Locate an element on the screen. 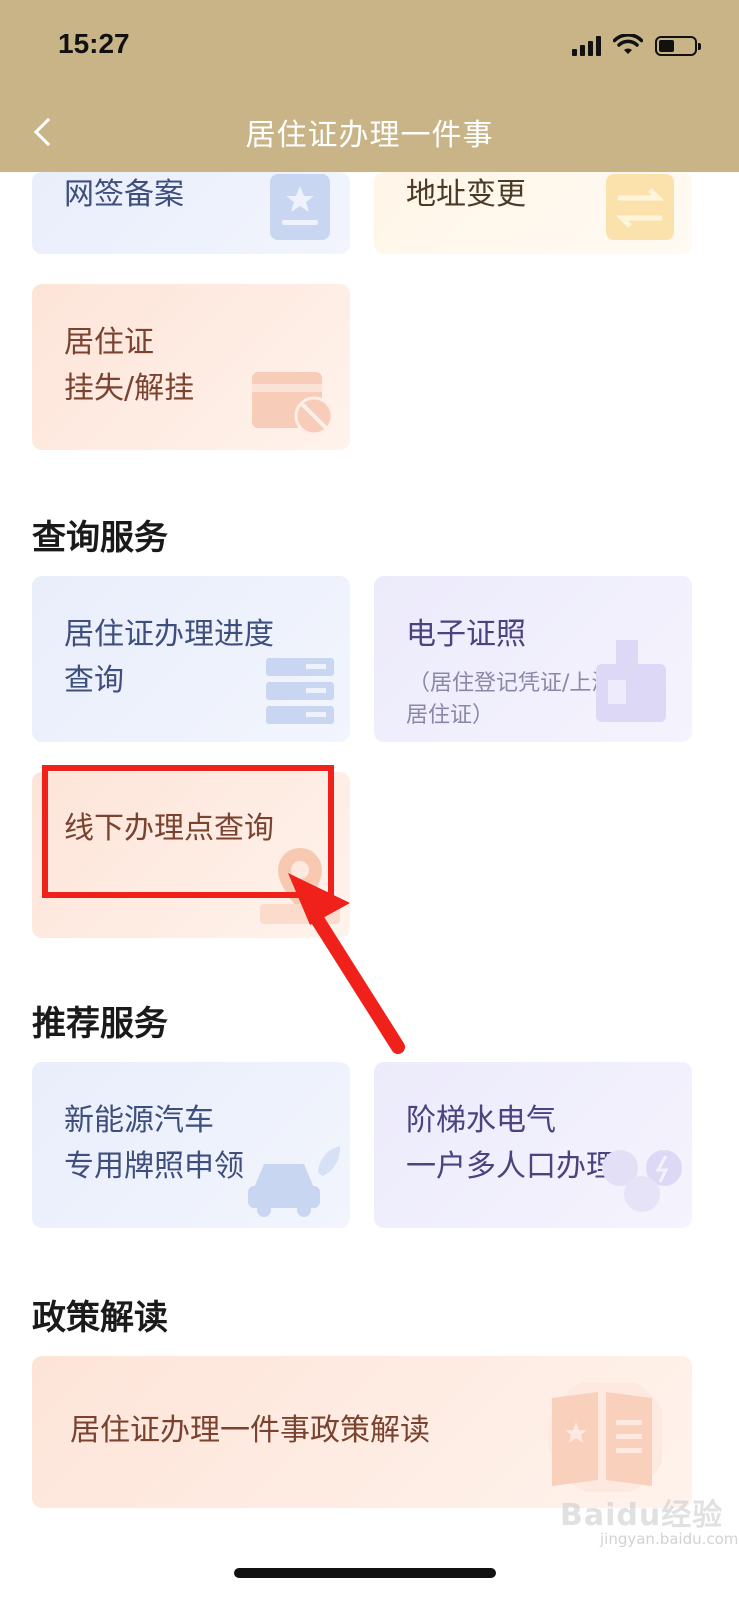 Image resolution: width=739 pixels, height=1600 pixels. battery-icon is located at coordinates (678, 46).